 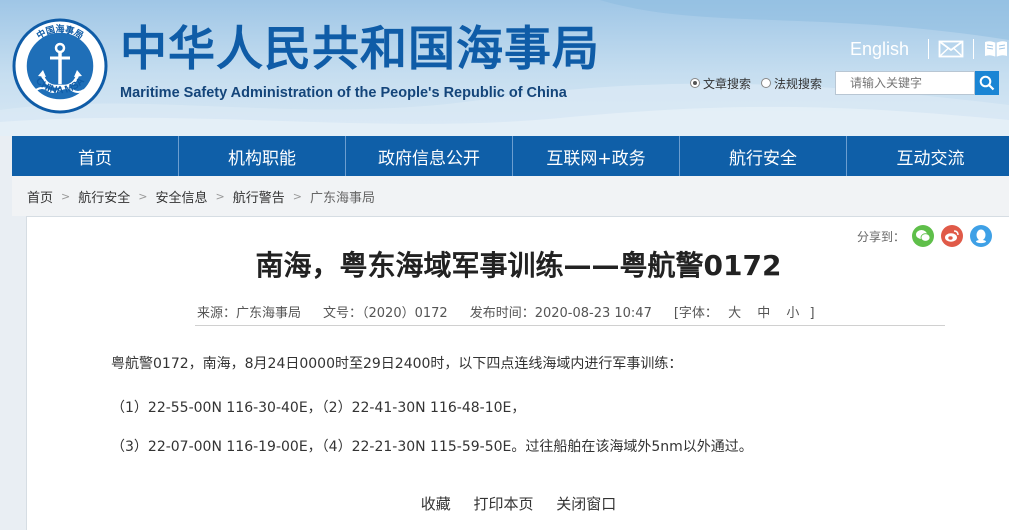 What do you see at coordinates (181, 196) in the screenshot?
I see `breadcrumb-item: 安全信息` at bounding box center [181, 196].